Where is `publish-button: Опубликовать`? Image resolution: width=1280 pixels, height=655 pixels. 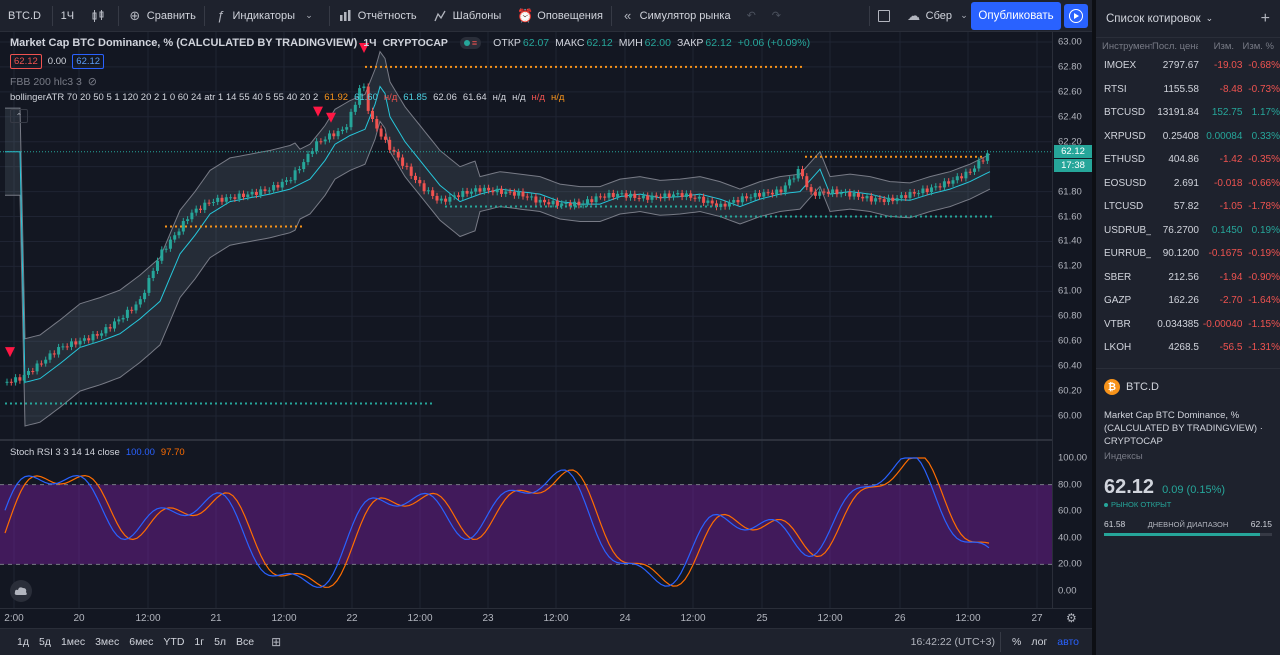 publish-button: Опубликовать is located at coordinates (1016, 16).